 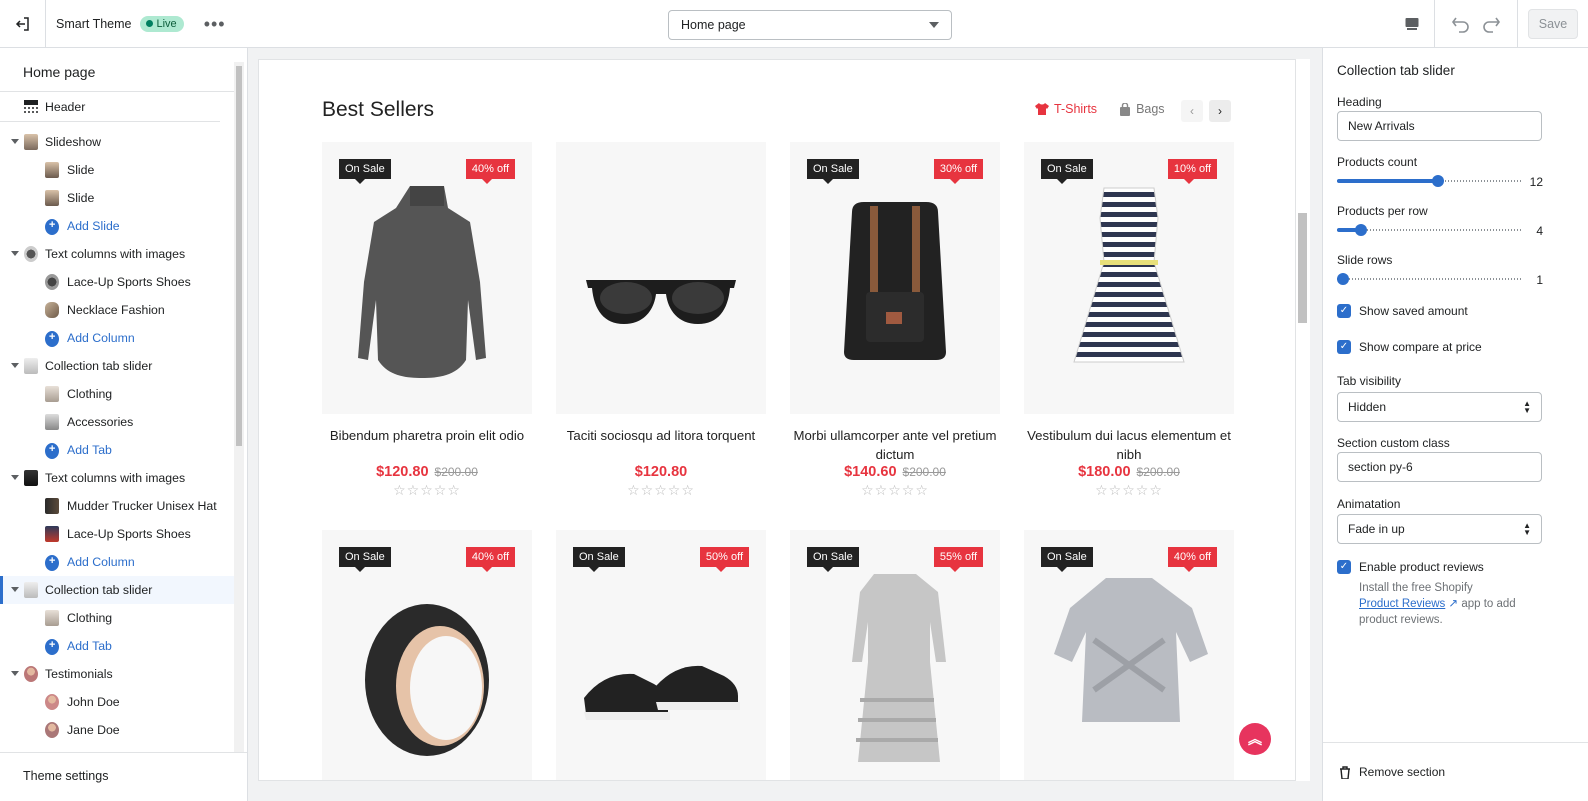 What do you see at coordinates (117, 730) in the screenshot?
I see `sidebar-item-testimonial: Jane Doe` at bounding box center [117, 730].